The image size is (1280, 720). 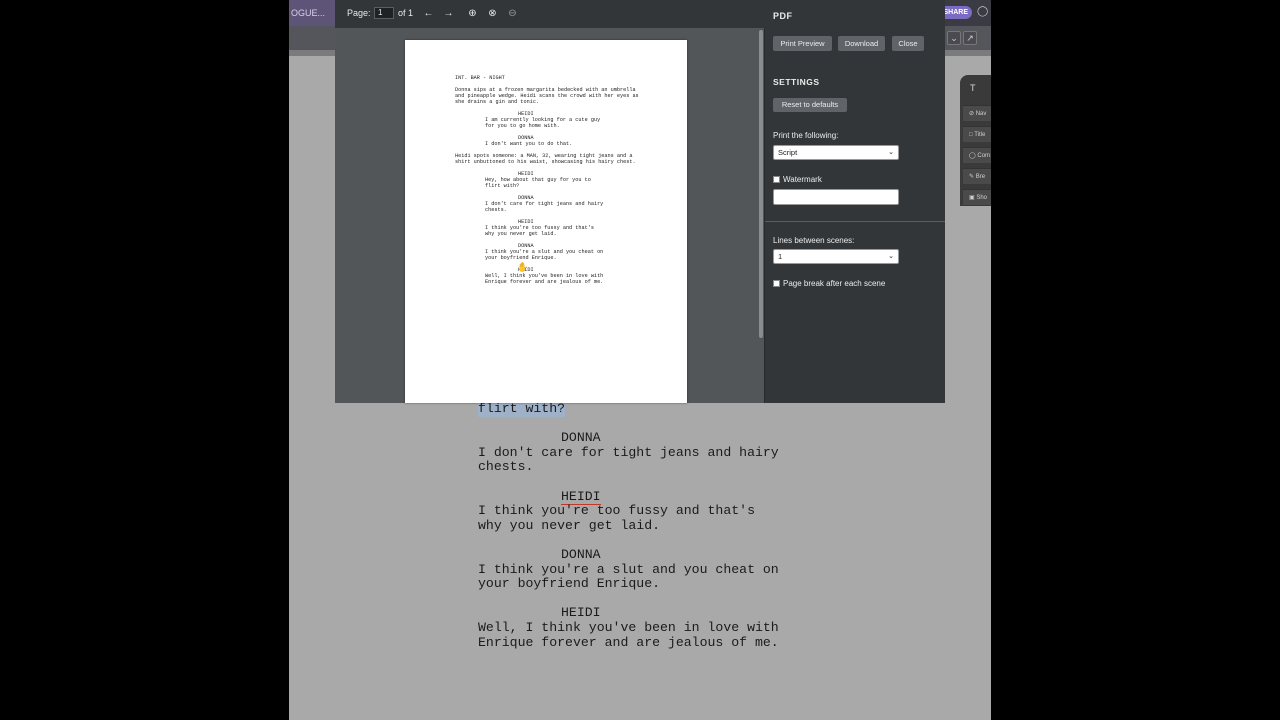 What do you see at coordinates (836, 256) in the screenshot?
I see `lines-between-select: 1 ⌄` at bounding box center [836, 256].